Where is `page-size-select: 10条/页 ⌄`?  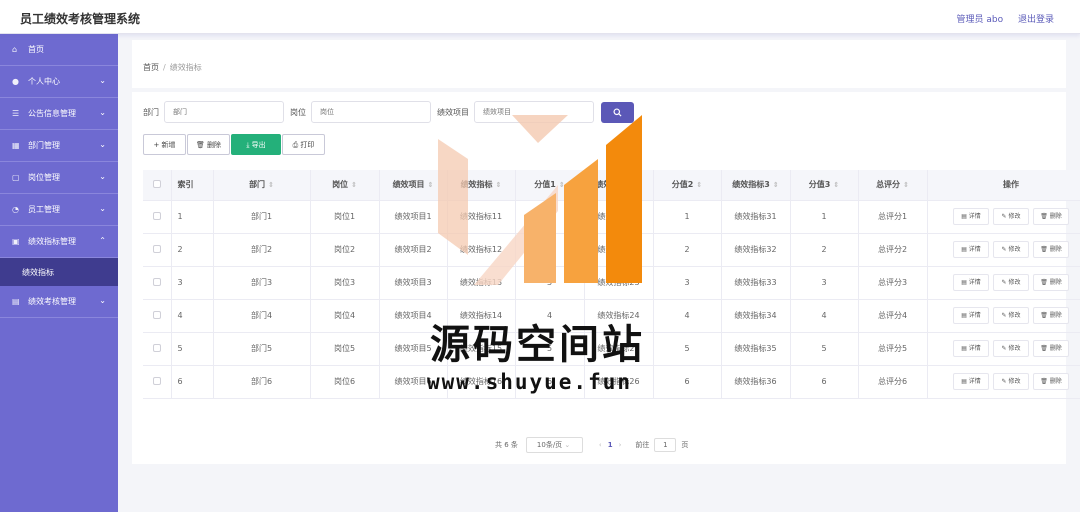
page-size-select: 10条/页 ⌄ is located at coordinates (554, 445).